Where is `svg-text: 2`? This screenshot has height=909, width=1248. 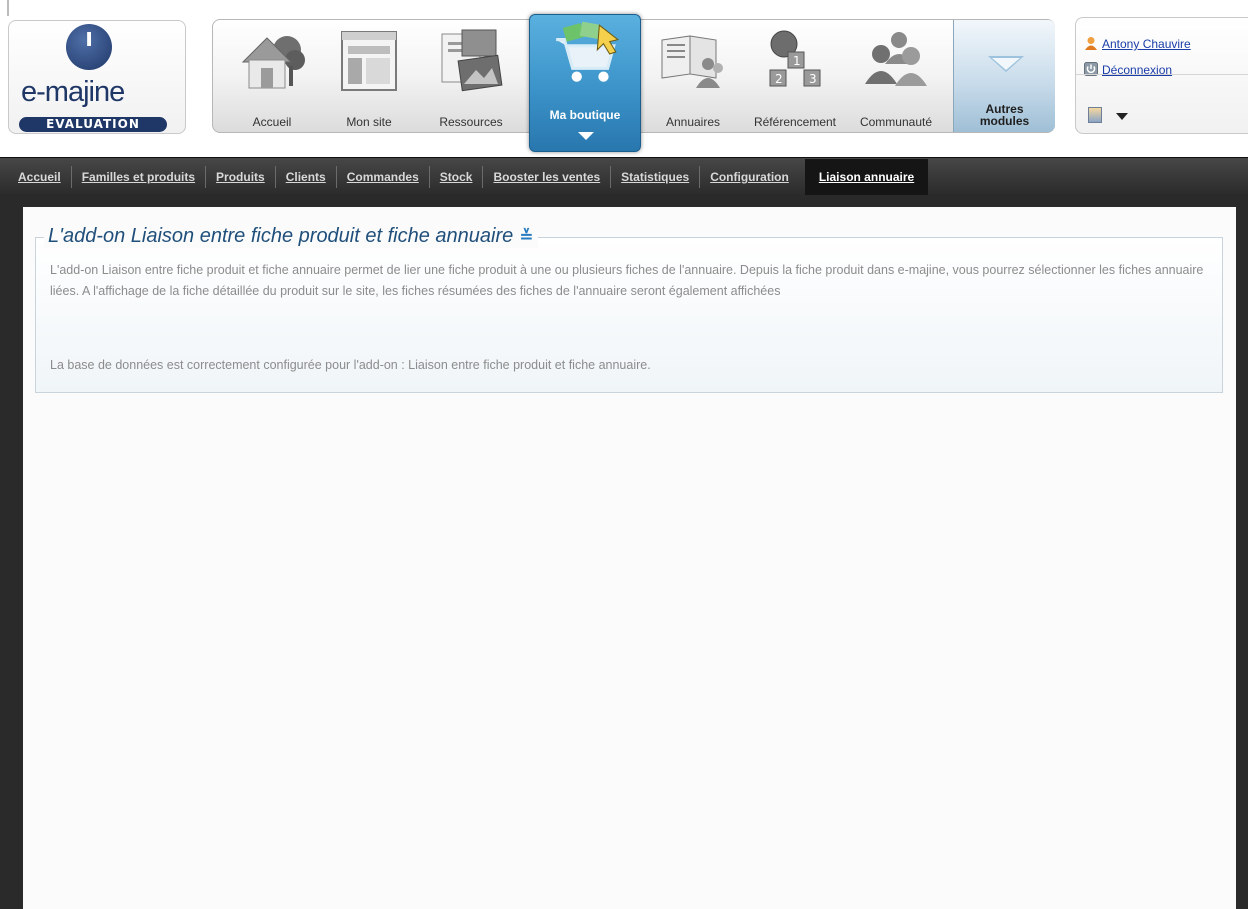 svg-text: 2 is located at coordinates (779, 79).